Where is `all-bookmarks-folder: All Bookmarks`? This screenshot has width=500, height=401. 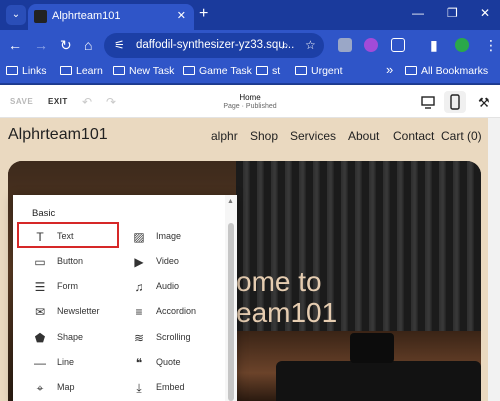 all-bookmarks-folder: All Bookmarks is located at coordinates (446, 73).